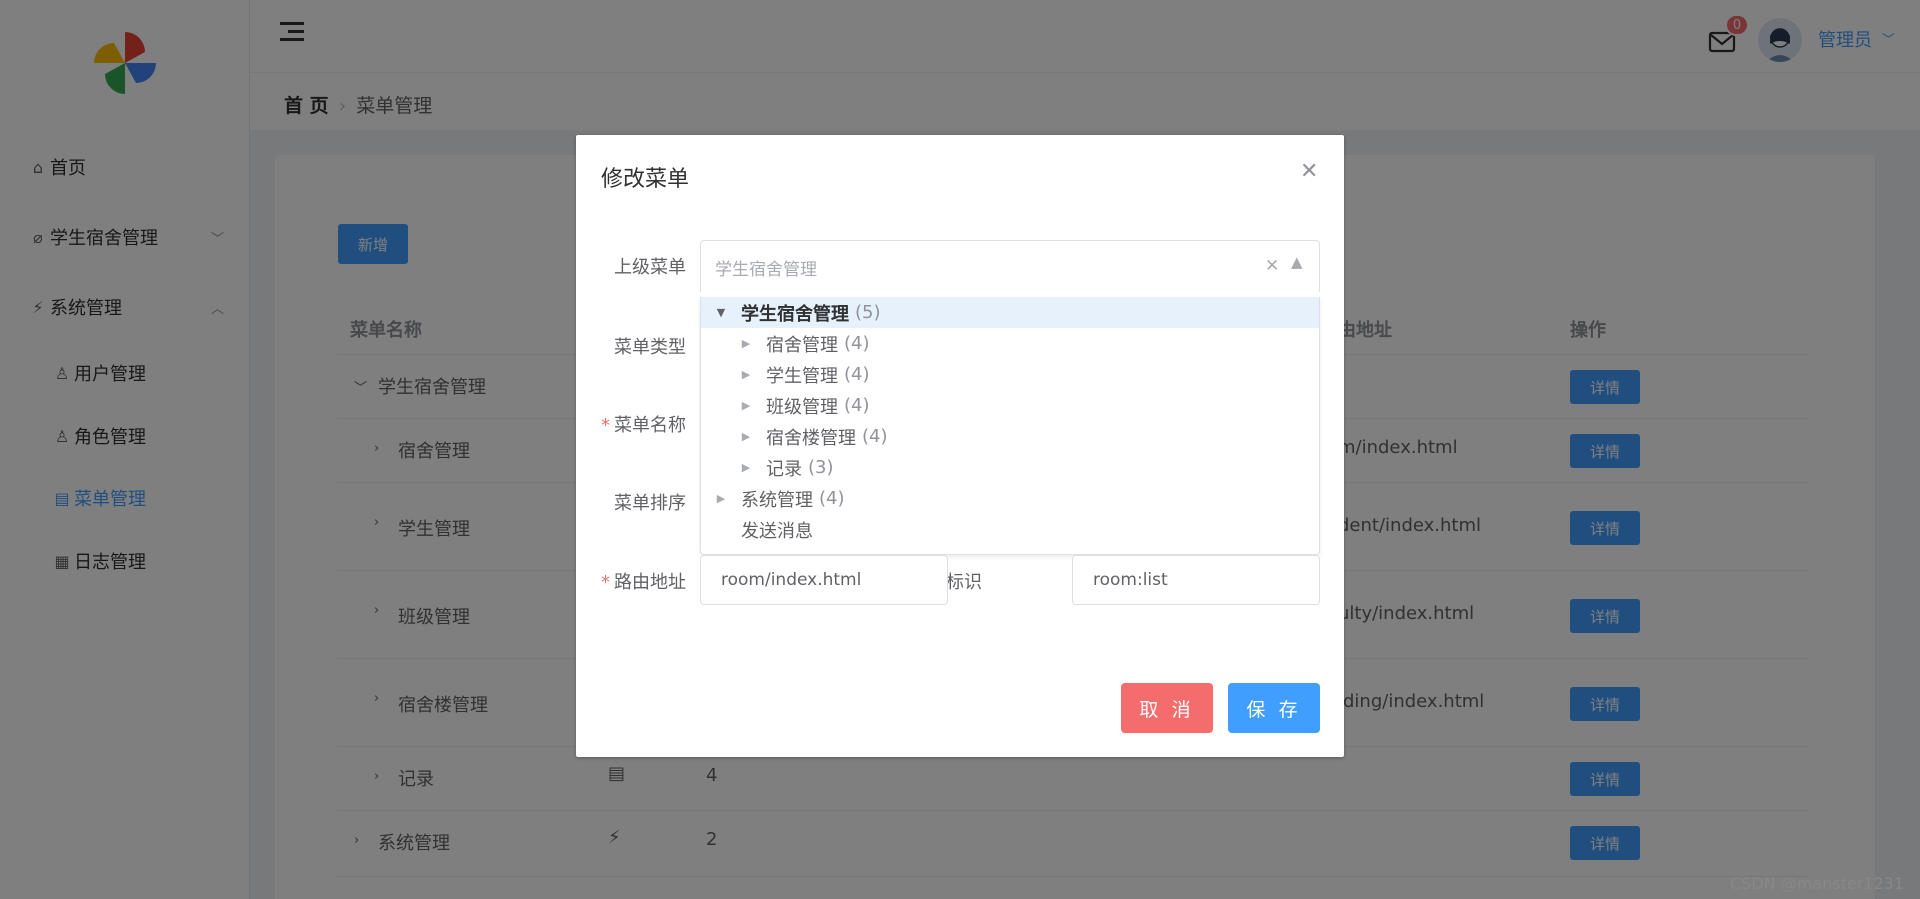  I want to click on tree-node: ▶ 记录 (3), so click(1010, 467).